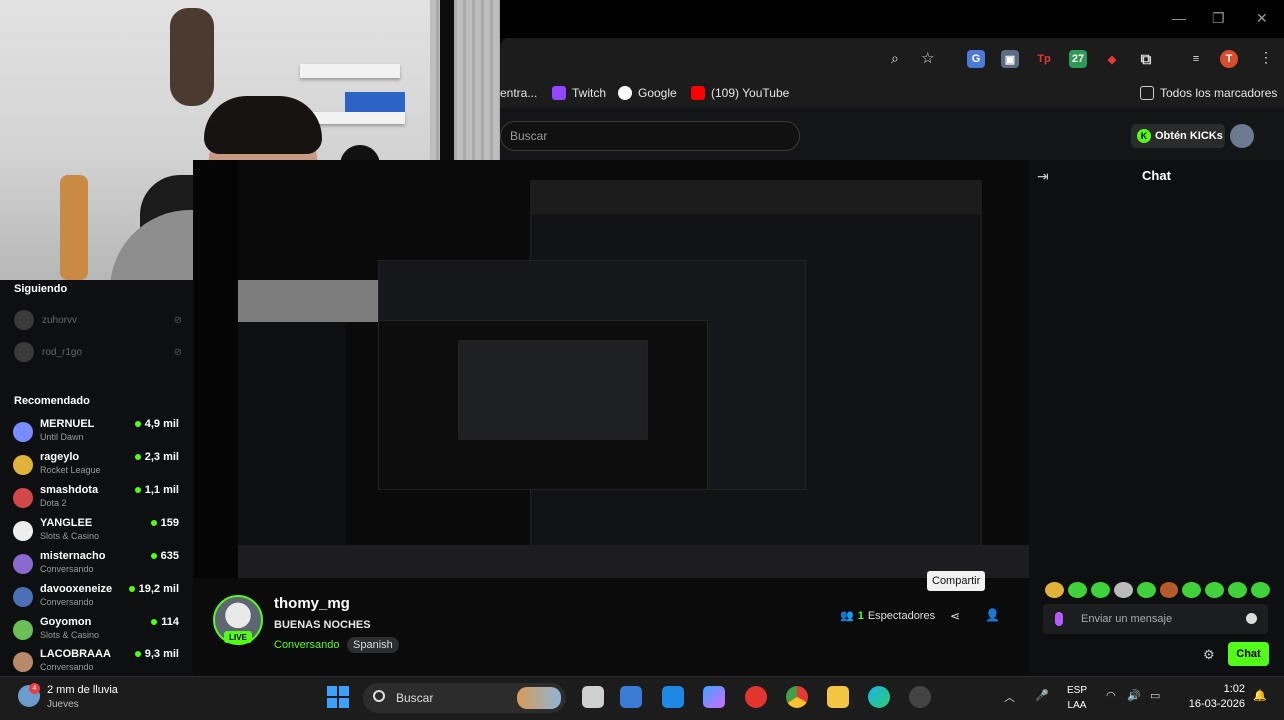 This screenshot has height=720, width=1284. I want to click on chat-header: ⇥ Chat, so click(1156, 175).